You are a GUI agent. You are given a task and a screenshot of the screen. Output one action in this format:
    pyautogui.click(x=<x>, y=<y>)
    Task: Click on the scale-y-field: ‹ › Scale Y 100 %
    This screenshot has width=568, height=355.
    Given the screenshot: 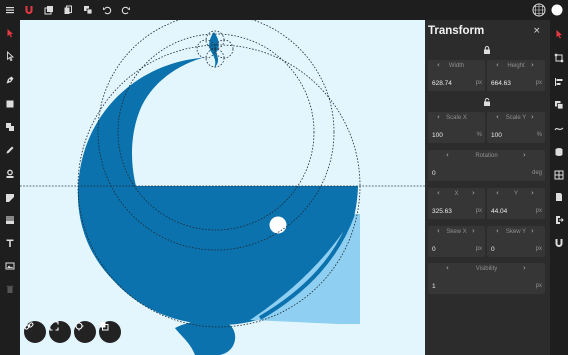 What is the action you would take?
    pyautogui.click(x=516, y=127)
    